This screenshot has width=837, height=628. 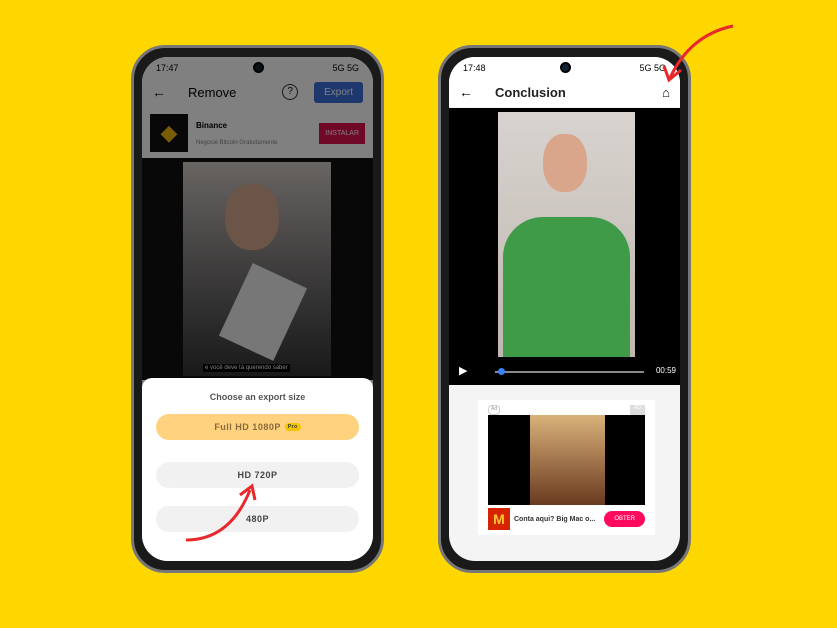 What do you see at coordinates (499, 519) in the screenshot?
I see `mcdonalds-logo: M` at bounding box center [499, 519].